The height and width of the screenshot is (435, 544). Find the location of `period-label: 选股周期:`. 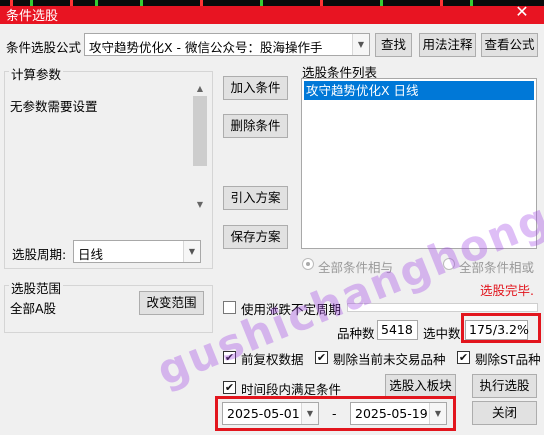

period-label: 选股周期: is located at coordinates (39, 254).